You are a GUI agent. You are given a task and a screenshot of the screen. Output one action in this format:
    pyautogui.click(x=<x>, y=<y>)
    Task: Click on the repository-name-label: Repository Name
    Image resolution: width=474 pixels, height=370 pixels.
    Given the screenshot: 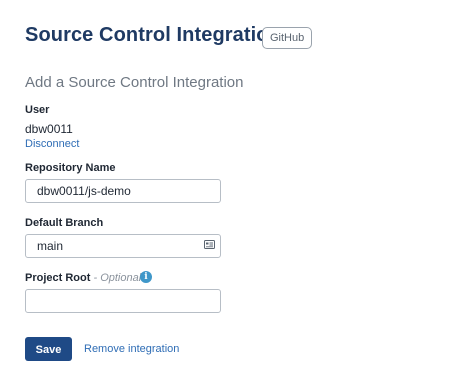 What is the action you would take?
    pyautogui.click(x=70, y=168)
    